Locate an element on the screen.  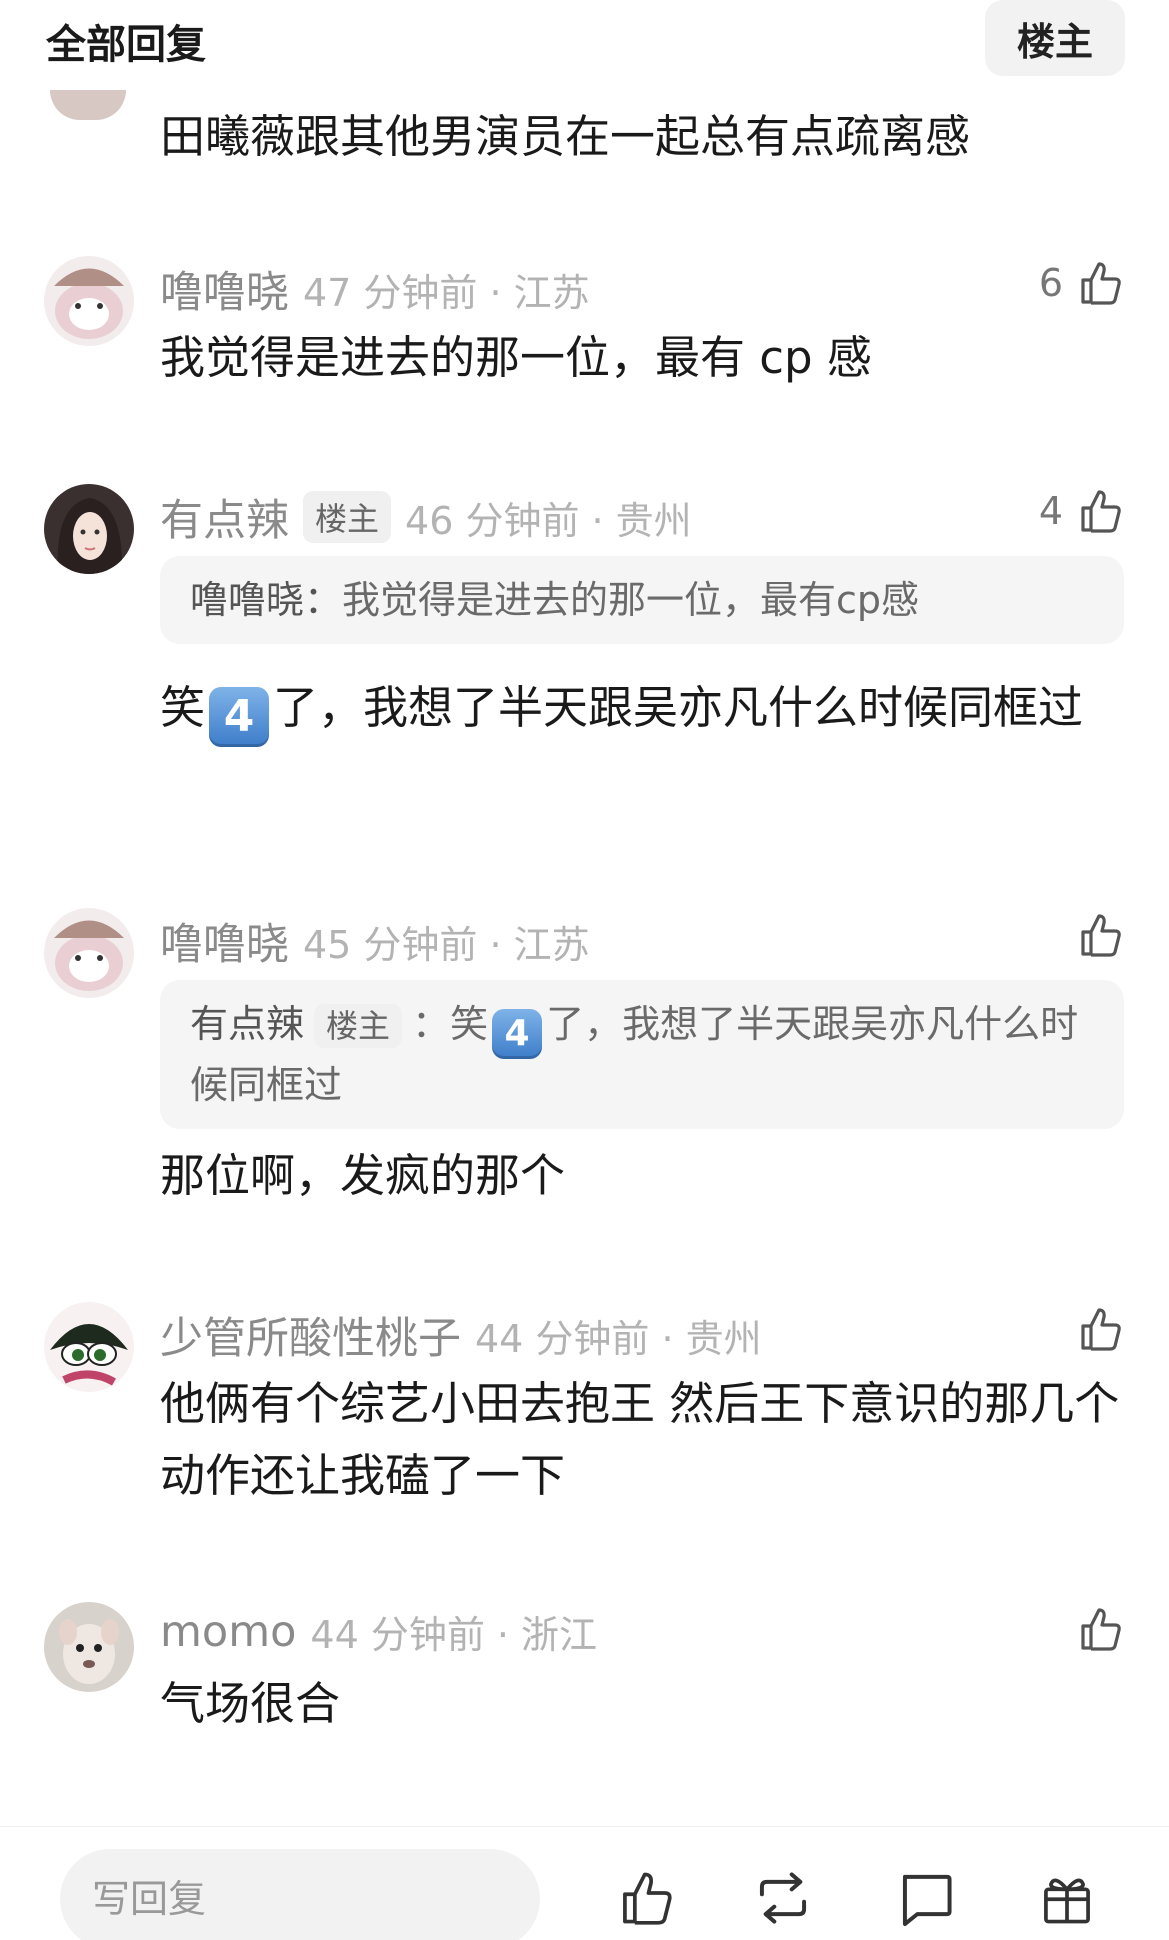
page-title: 全部回复 is located at coordinates (126, 45).